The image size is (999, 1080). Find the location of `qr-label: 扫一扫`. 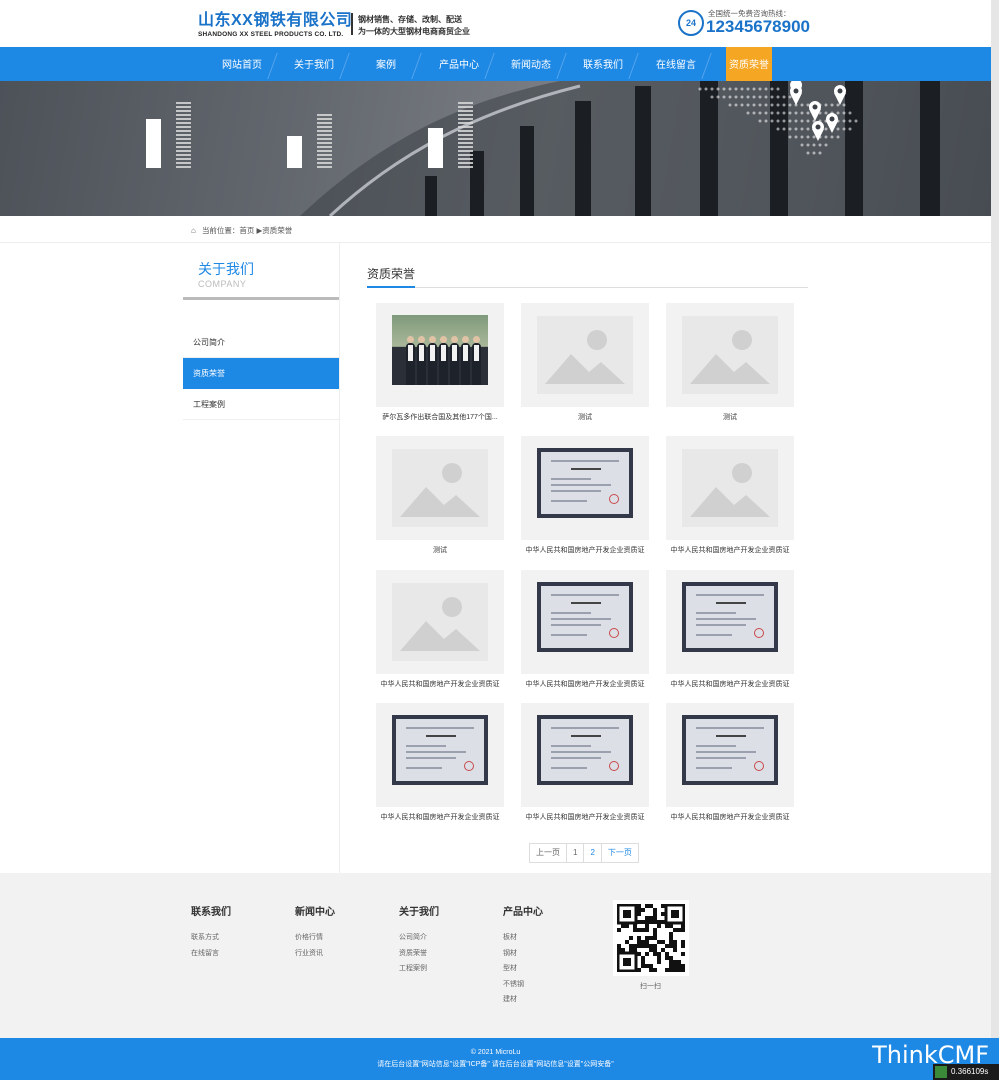

qr-label: 扫一扫 is located at coordinates (650, 986).